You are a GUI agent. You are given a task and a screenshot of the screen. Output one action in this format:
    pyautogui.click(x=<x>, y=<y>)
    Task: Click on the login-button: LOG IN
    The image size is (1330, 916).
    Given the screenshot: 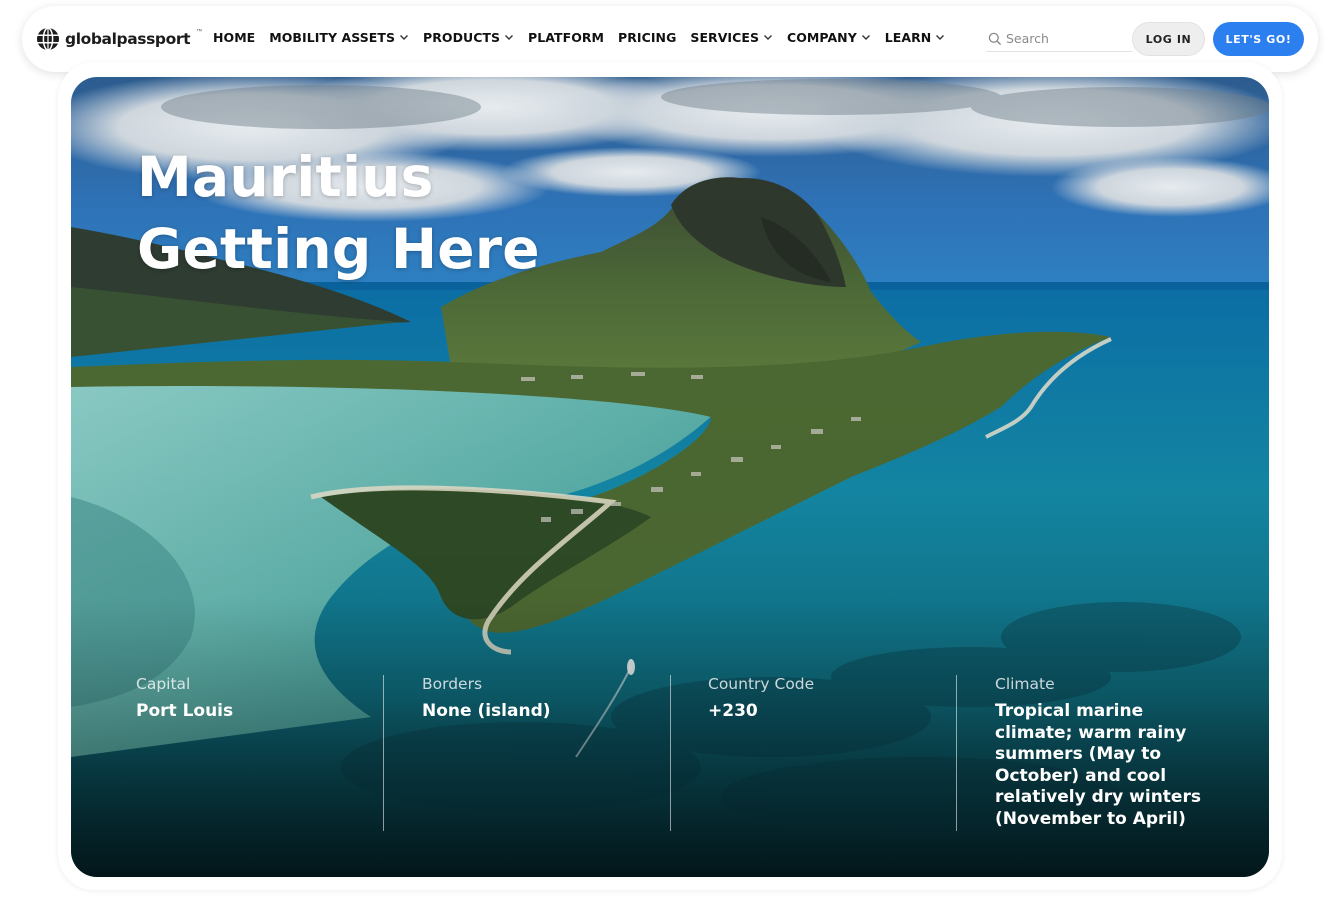 What is the action you would take?
    pyautogui.click(x=1168, y=39)
    